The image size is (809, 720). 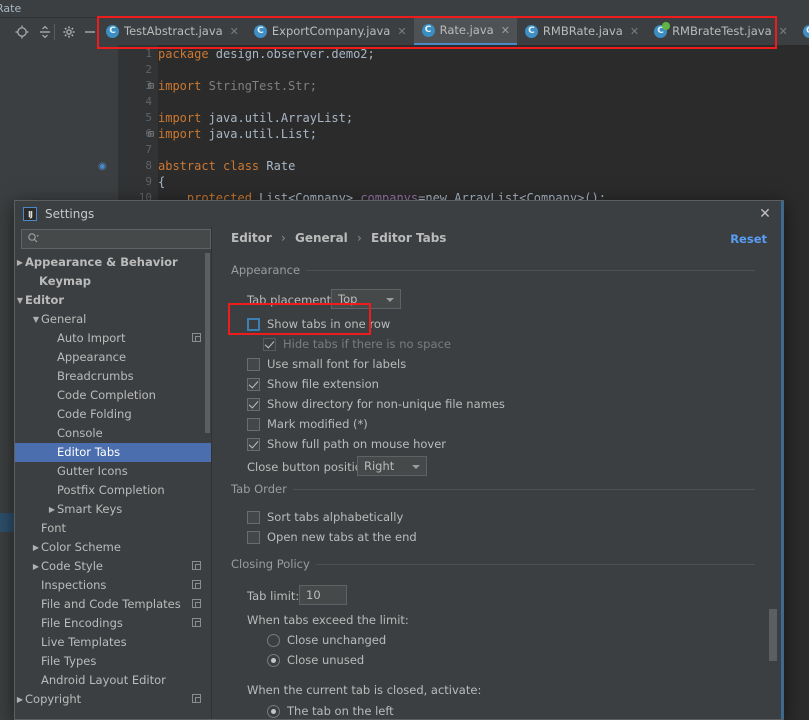 I want to click on tab-limit-input: 10, so click(x=323, y=595).